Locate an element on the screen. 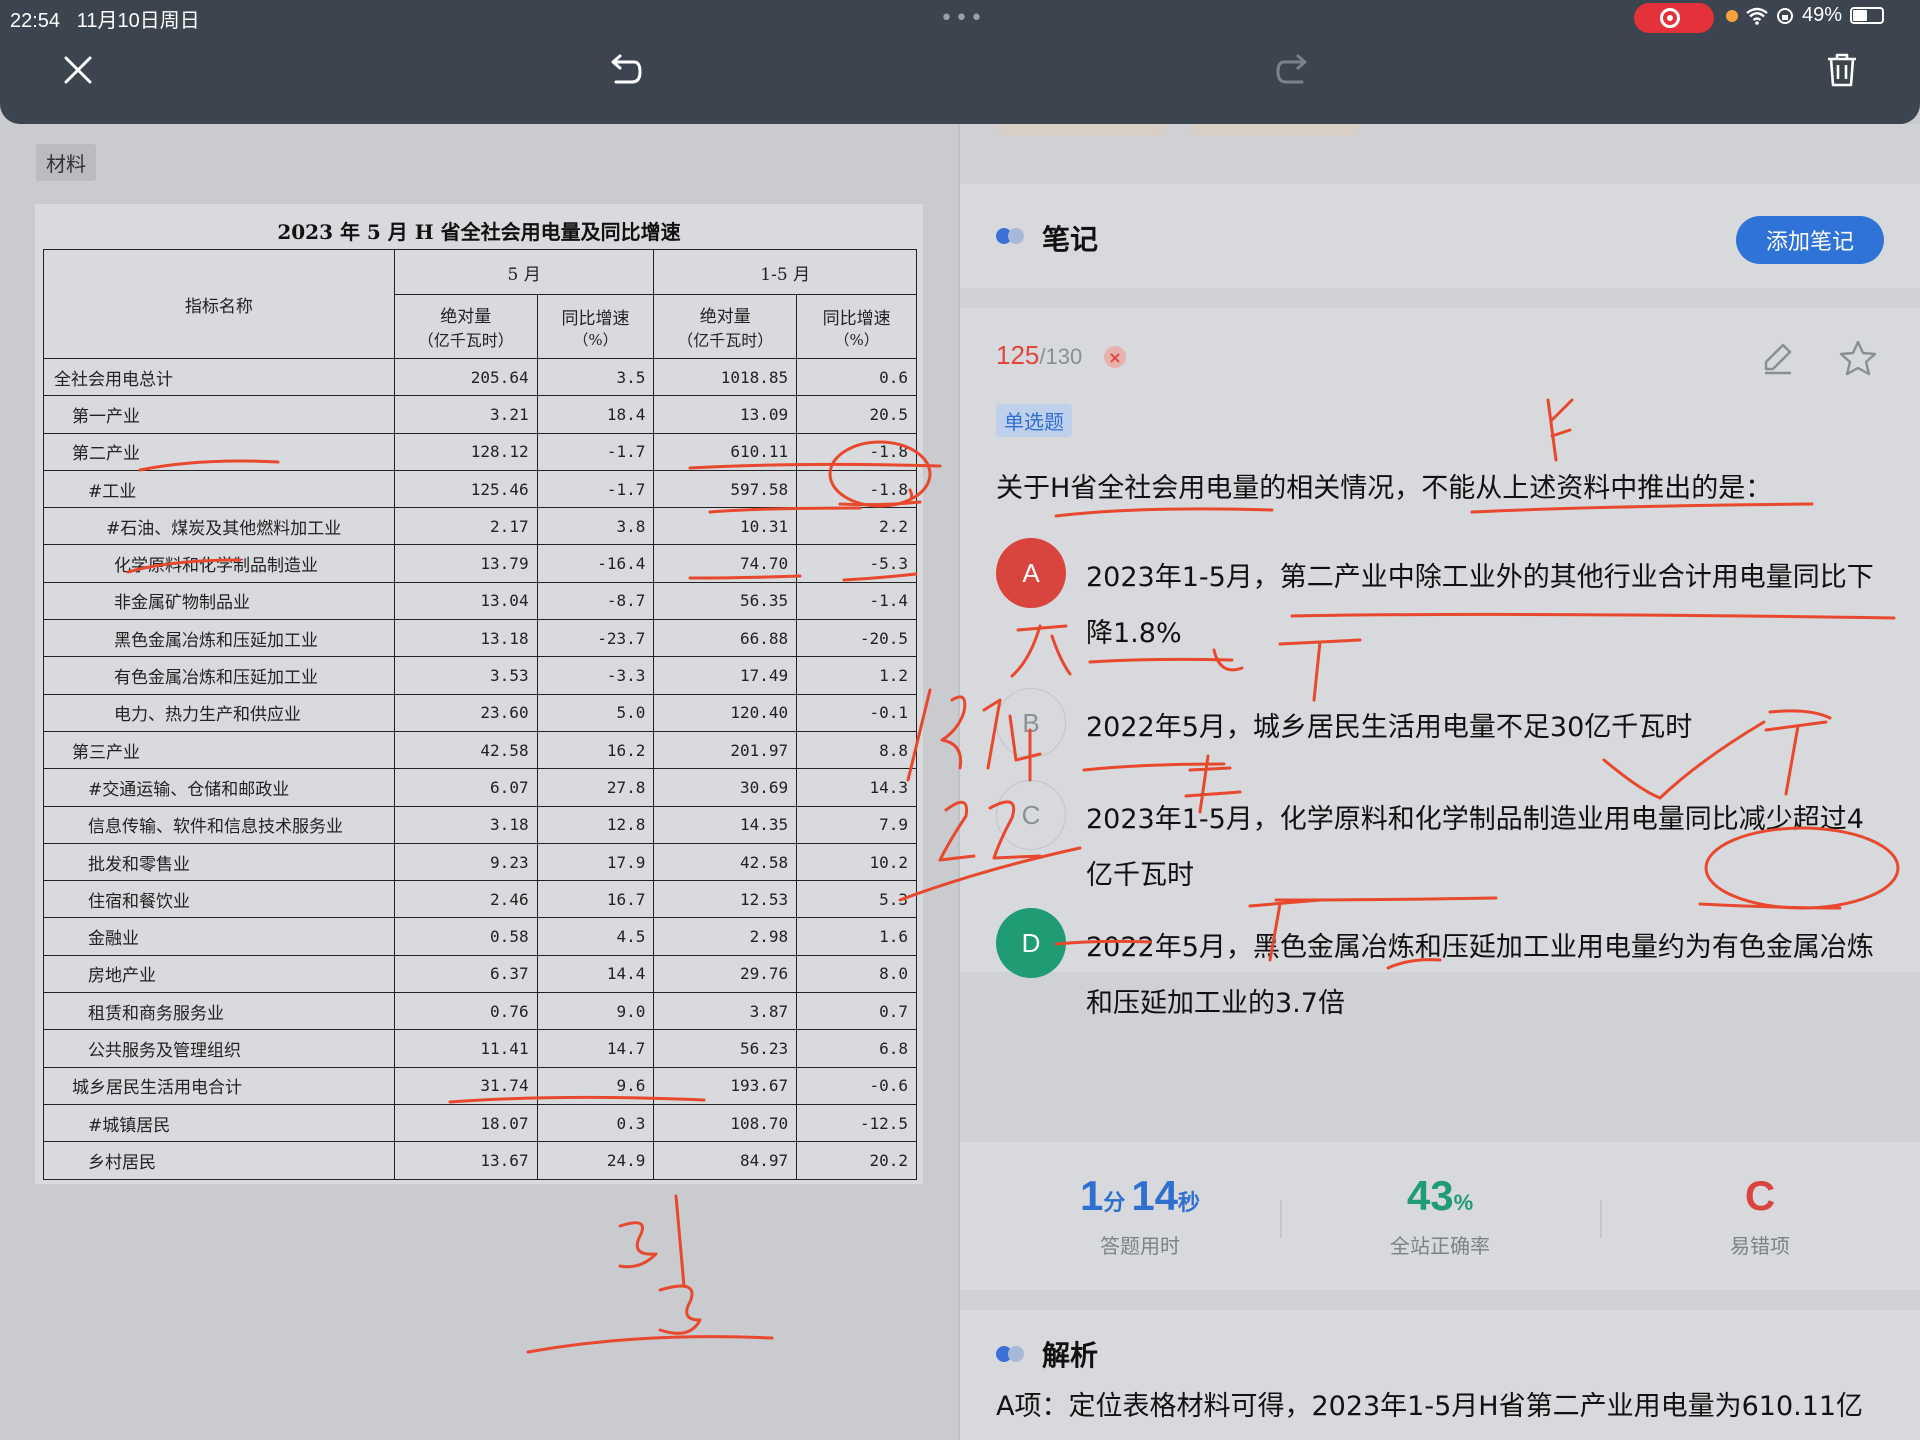 The width and height of the screenshot is (1920, 1440). stat-accuracy: 43% 全站正确率 is located at coordinates (1440, 1215).